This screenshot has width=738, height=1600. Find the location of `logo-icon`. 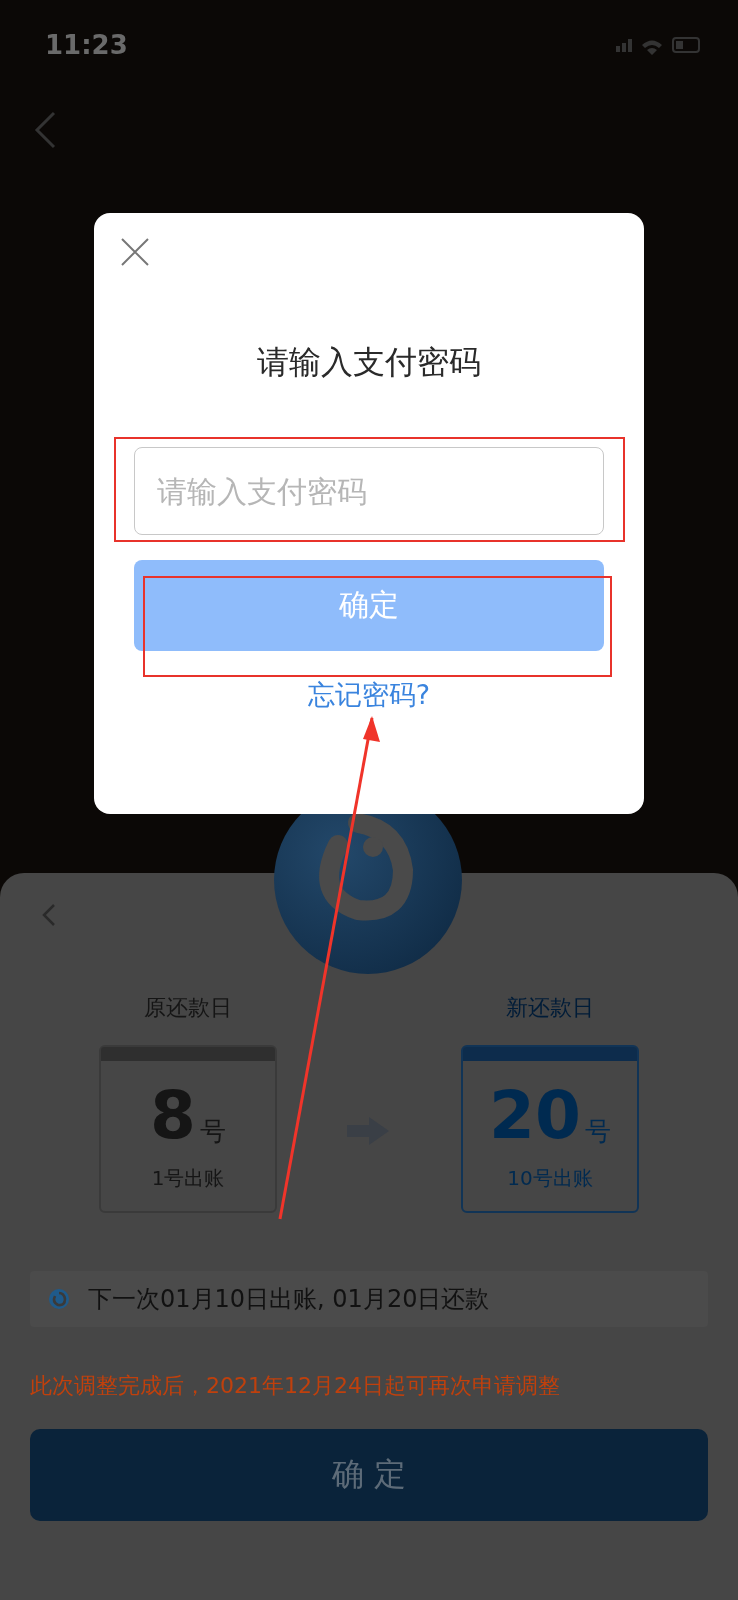

logo-icon is located at coordinates (59, 1299).